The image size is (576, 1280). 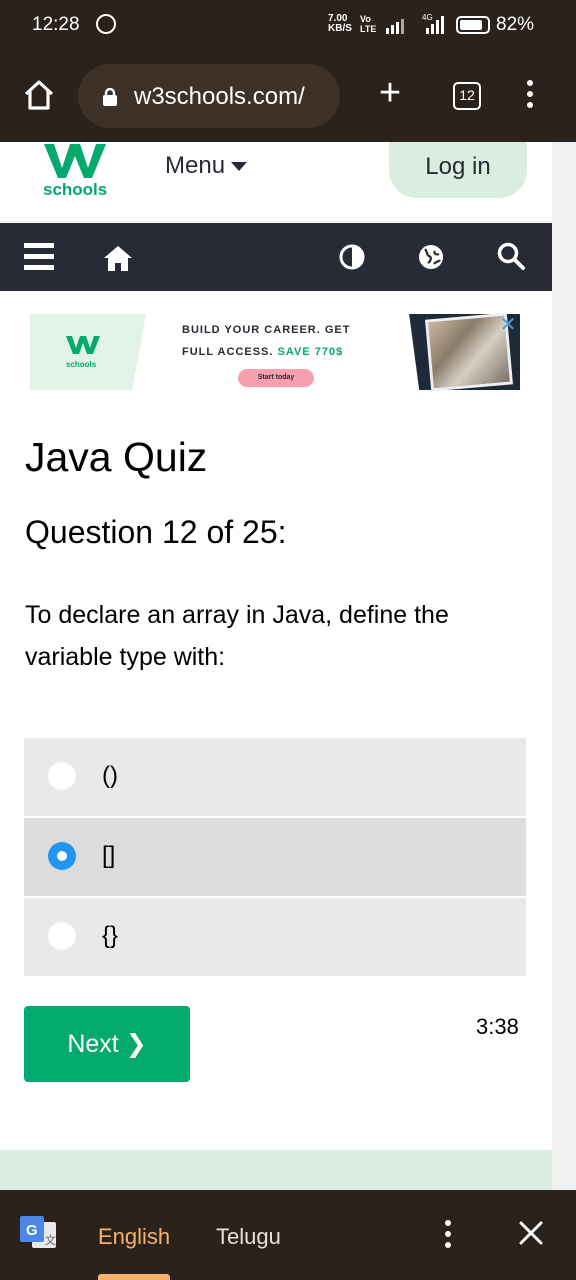 What do you see at coordinates (56, 24) in the screenshot?
I see `status-time: 12:28` at bounding box center [56, 24].